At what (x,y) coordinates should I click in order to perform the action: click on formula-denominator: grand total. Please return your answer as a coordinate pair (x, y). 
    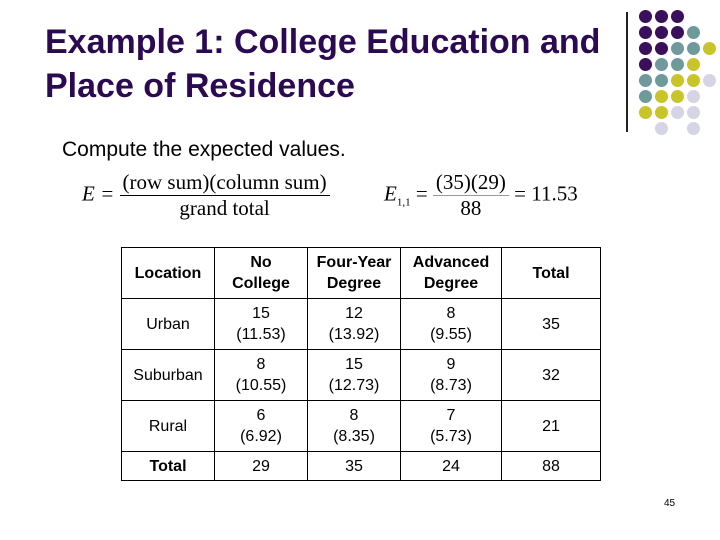
    Looking at the image, I should click on (224, 208).